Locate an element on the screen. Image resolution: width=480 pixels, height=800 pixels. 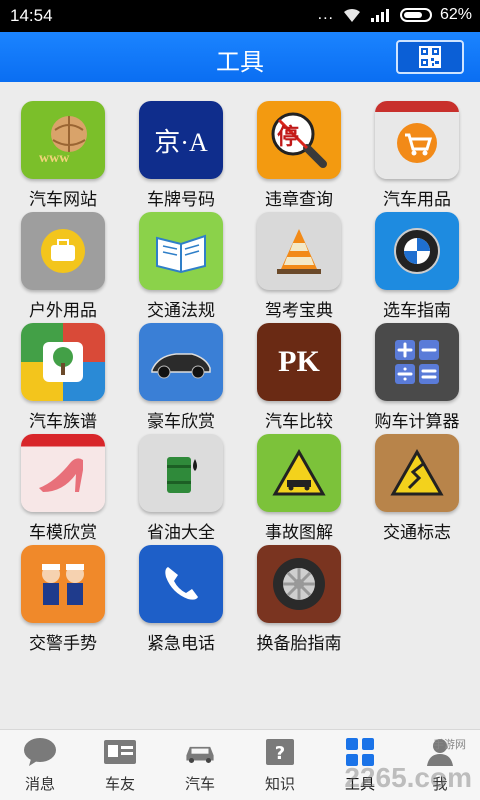
tool-driving-exam: 驾考宝典 is located at coordinates (299, 263).